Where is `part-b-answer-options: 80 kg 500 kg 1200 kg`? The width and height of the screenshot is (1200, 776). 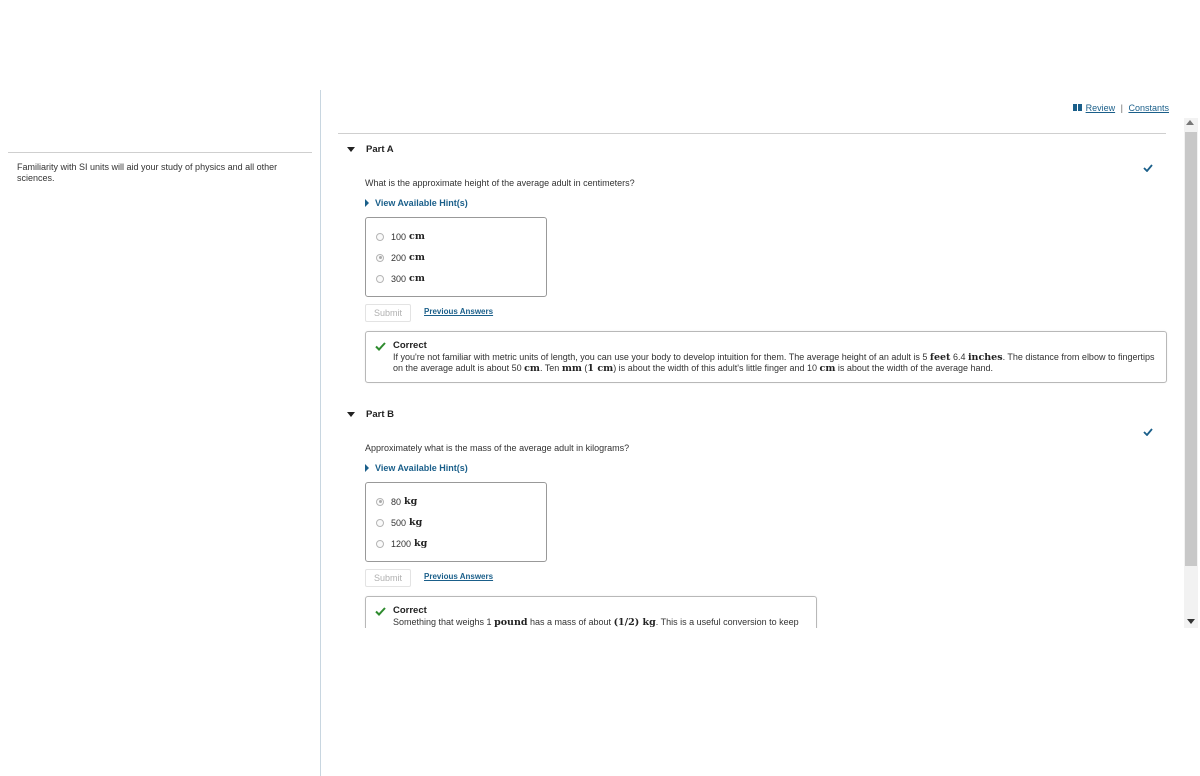 part-b-answer-options: 80 kg 500 kg 1200 kg is located at coordinates (456, 522).